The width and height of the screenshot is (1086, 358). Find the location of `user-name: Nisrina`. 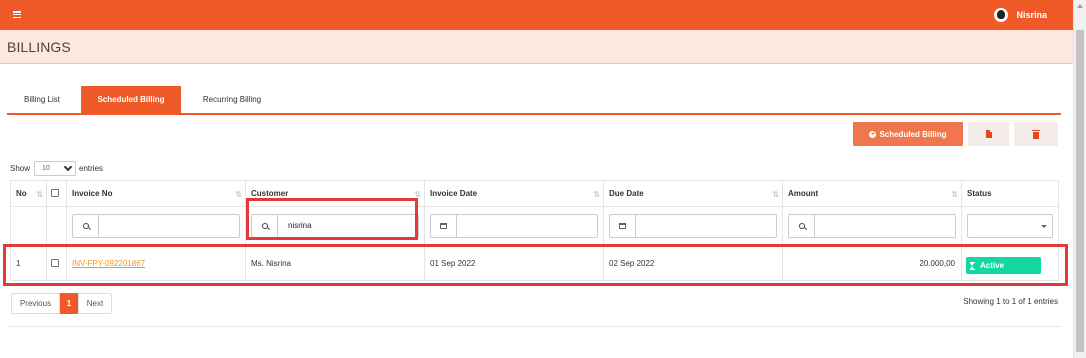

user-name: Nisrina is located at coordinates (1031, 15).